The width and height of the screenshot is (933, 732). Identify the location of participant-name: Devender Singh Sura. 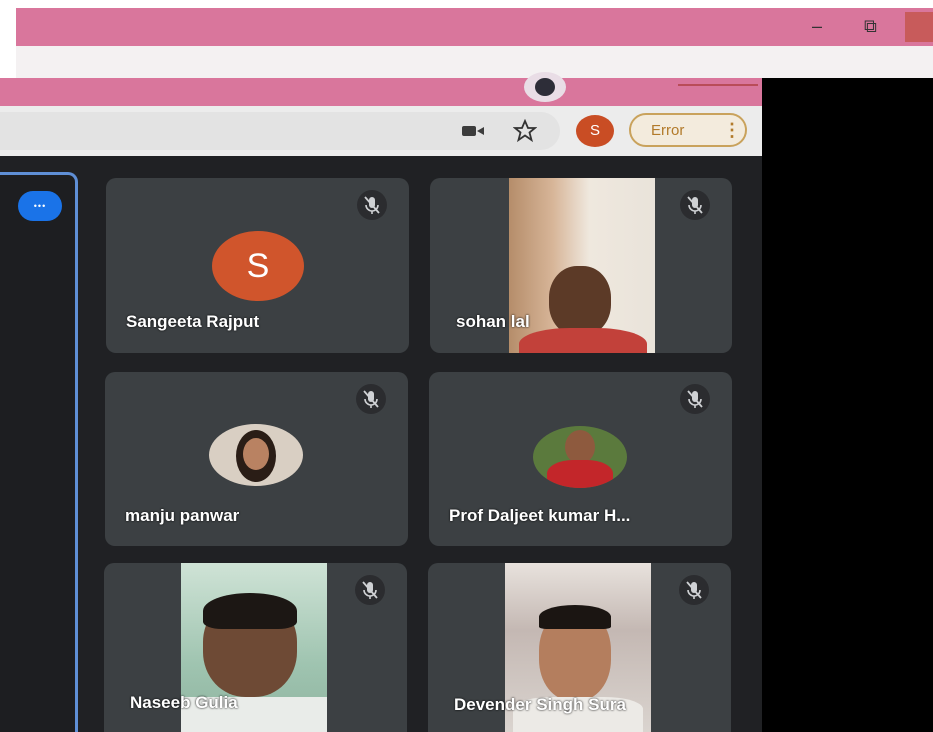
(540, 704).